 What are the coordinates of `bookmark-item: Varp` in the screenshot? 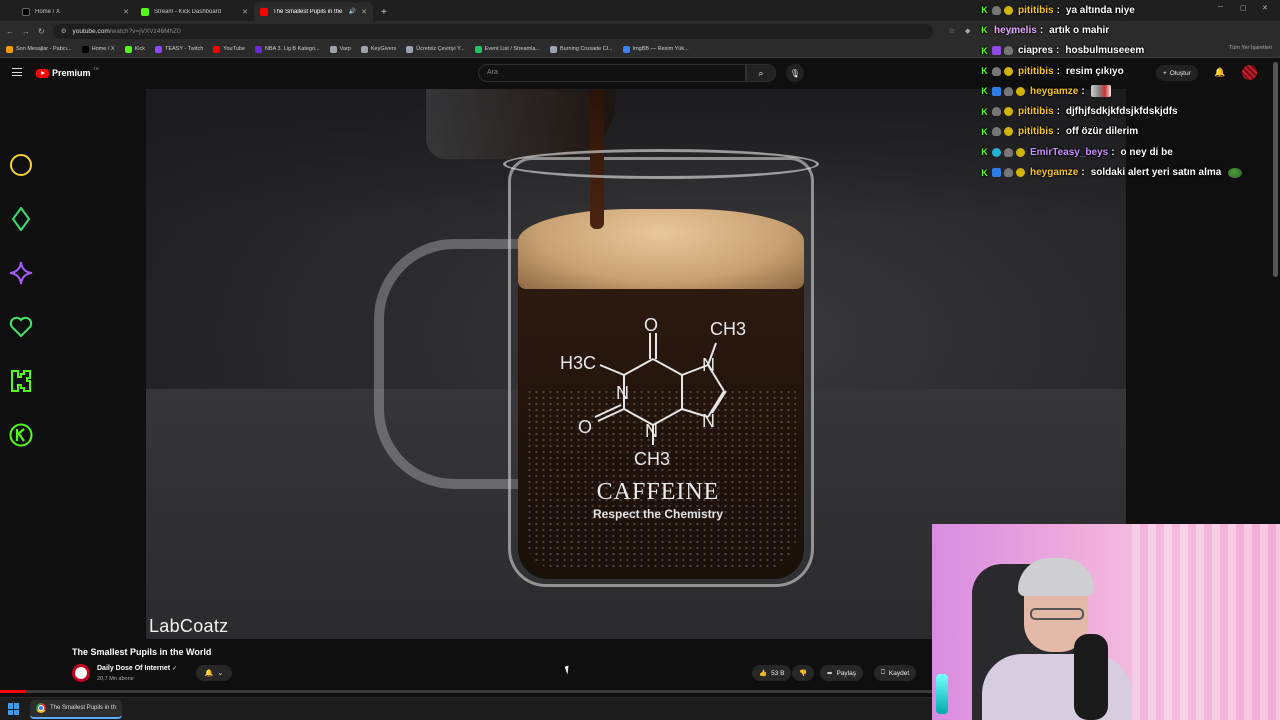 It's located at (340, 49).